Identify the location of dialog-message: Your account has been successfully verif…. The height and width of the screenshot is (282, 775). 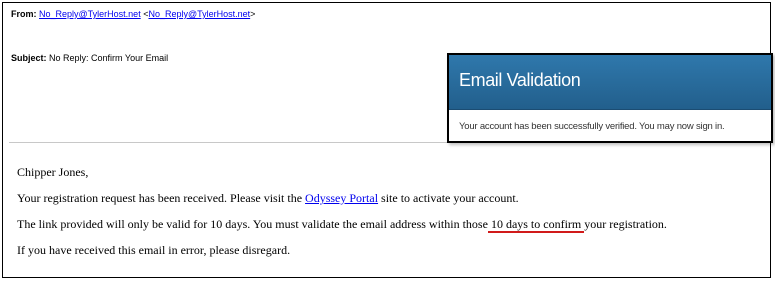
(592, 126).